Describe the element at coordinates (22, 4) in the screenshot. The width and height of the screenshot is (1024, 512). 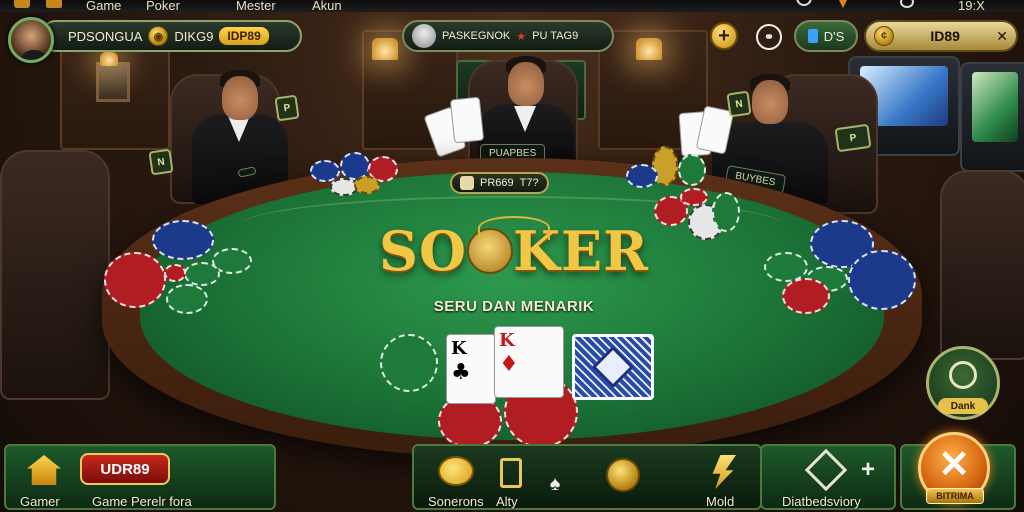
I see `top-menu-logo-icon` at that location.